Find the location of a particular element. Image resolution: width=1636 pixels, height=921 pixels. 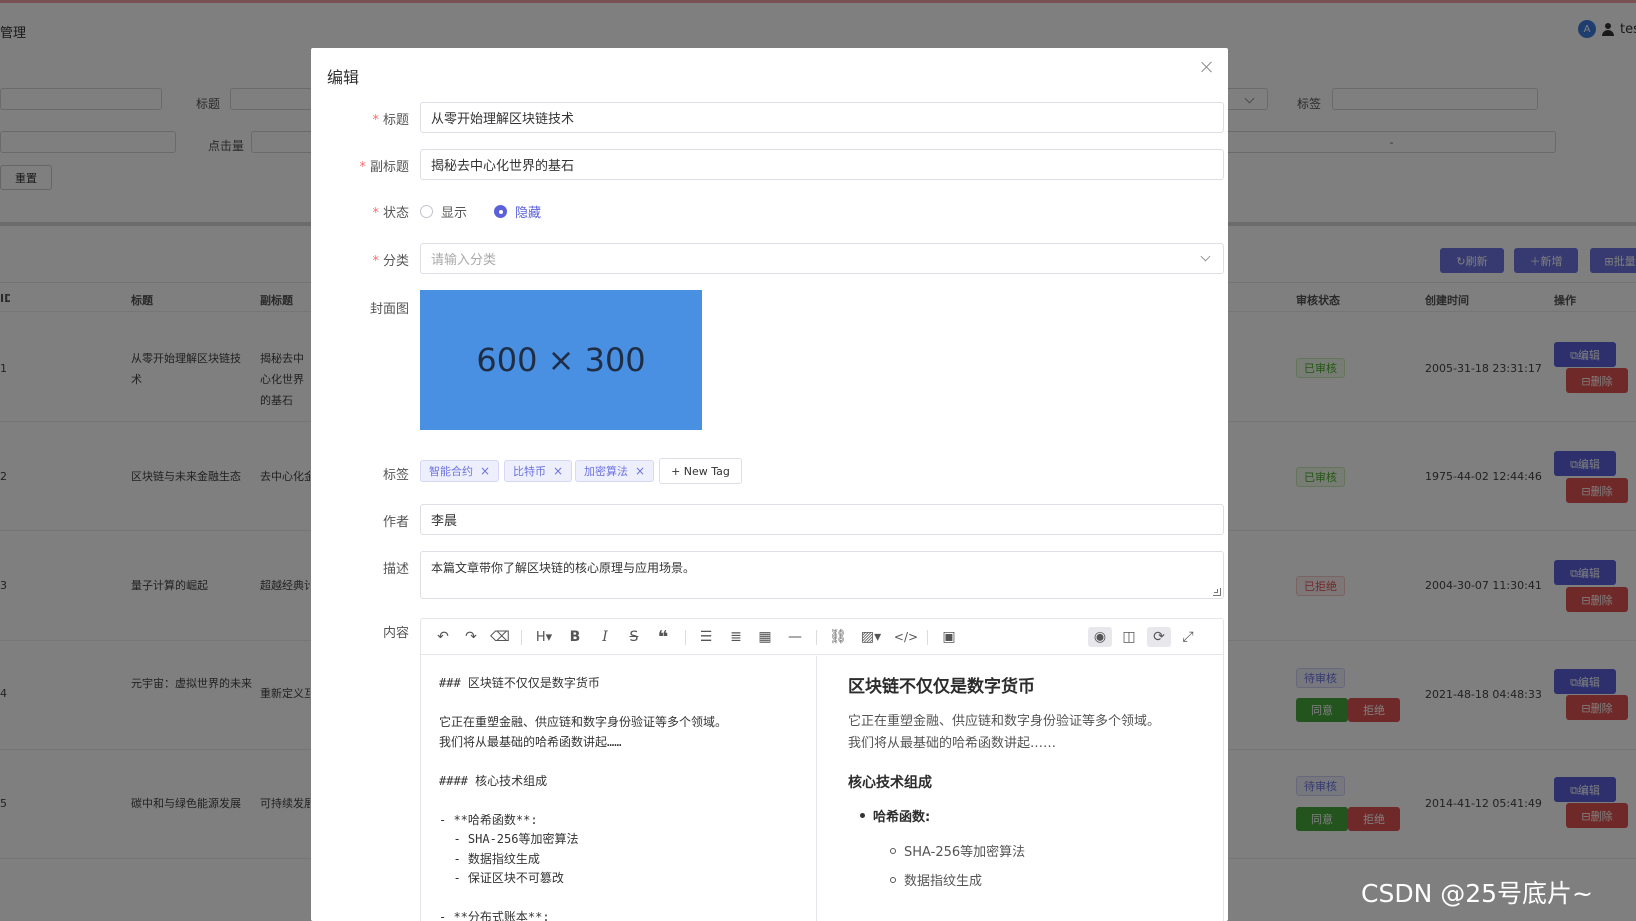

code-icon: </> is located at coordinates (906, 637).